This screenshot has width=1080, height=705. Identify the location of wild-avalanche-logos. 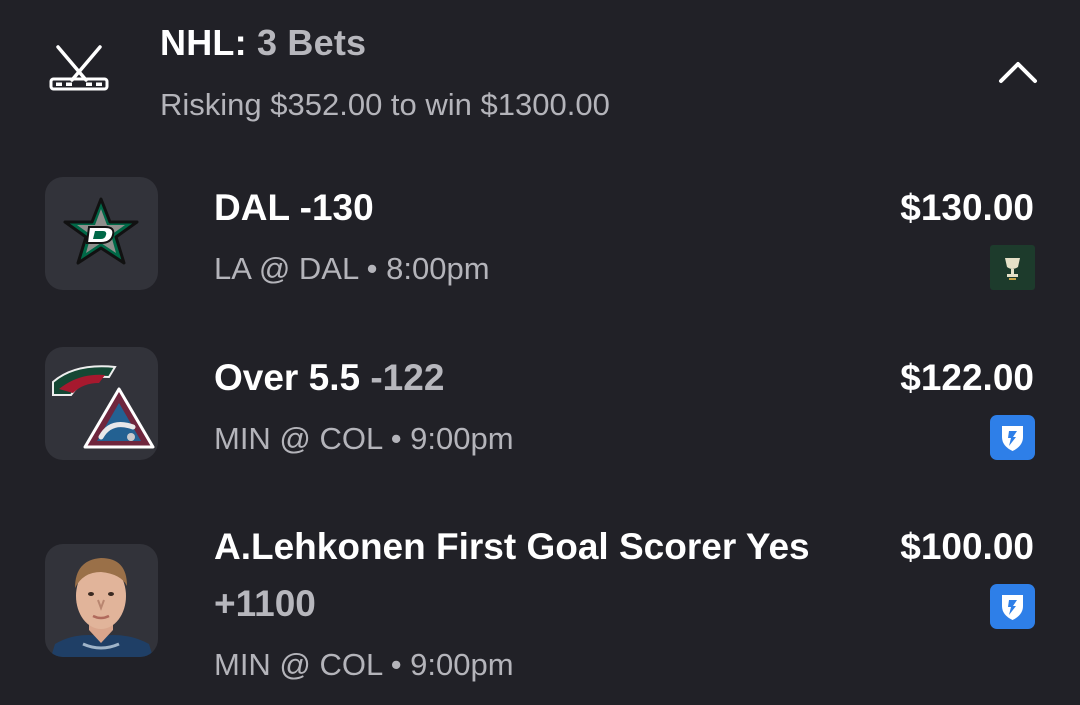
(101, 403).